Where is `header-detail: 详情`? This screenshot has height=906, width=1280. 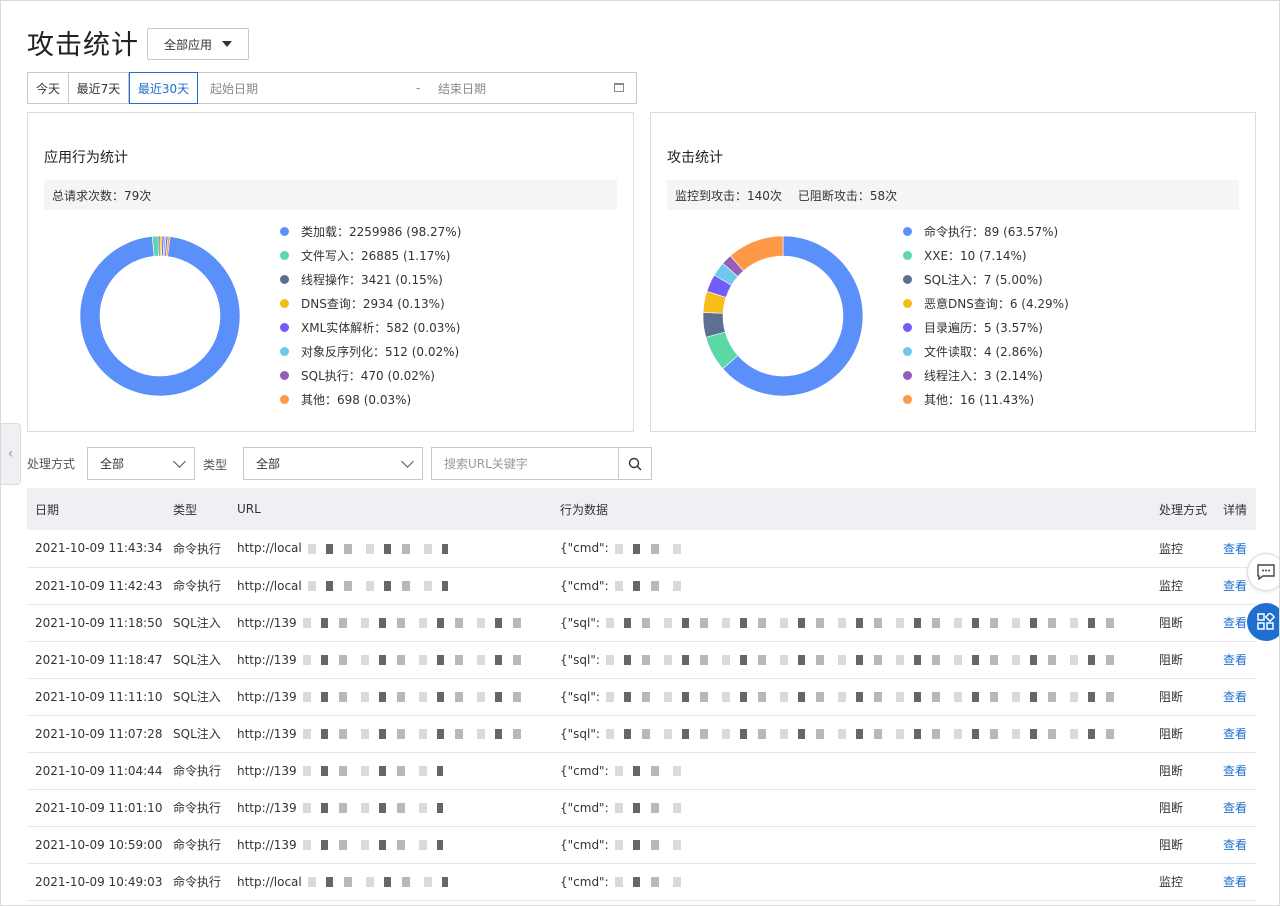
header-detail: 详情 is located at coordinates (1235, 509).